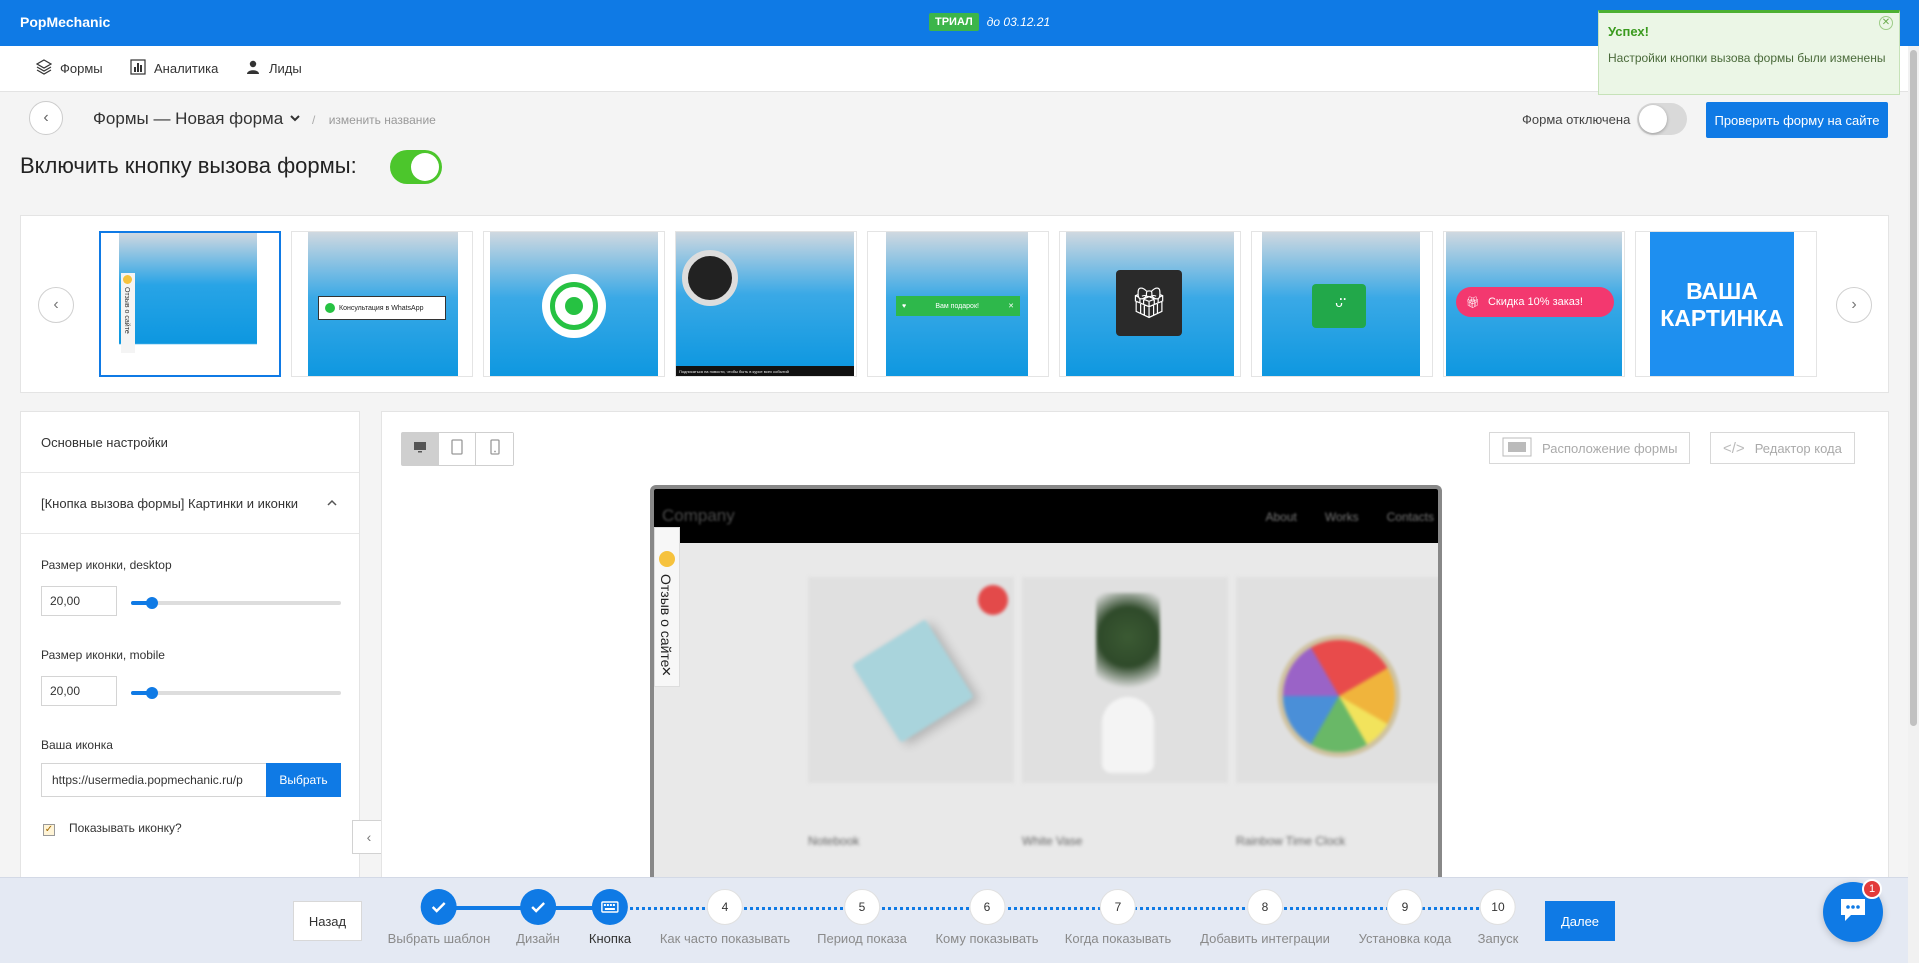  What do you see at coordinates (725, 917) in the screenshot?
I see `wizard-step-4: 4 Как часто показывать` at bounding box center [725, 917].